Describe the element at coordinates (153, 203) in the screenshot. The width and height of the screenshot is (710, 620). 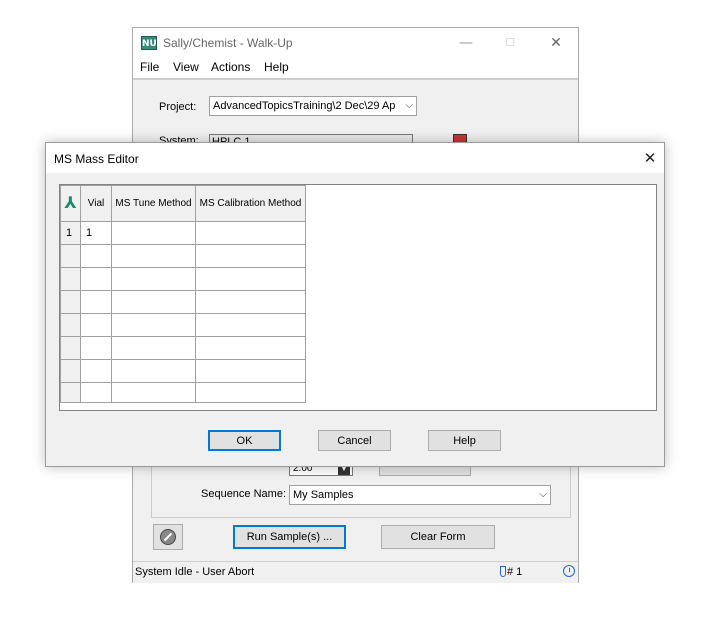
I see `column-header-ms-tune-method: MS Tune Method` at that location.